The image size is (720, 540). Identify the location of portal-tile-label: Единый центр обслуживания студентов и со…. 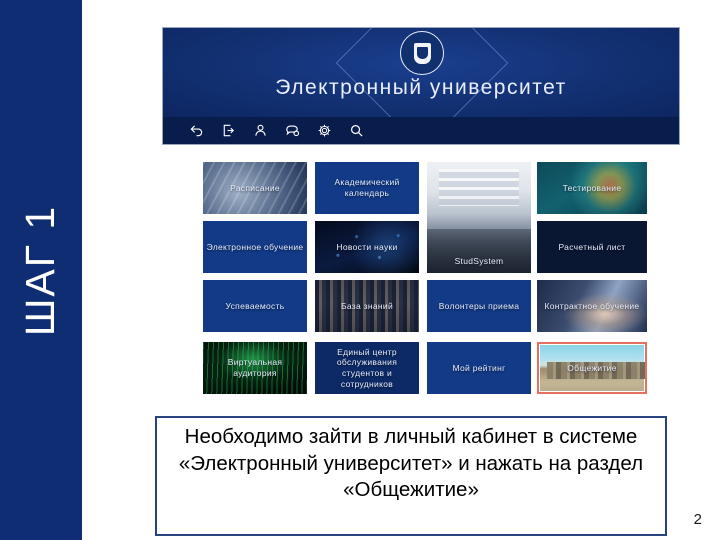
(367, 367).